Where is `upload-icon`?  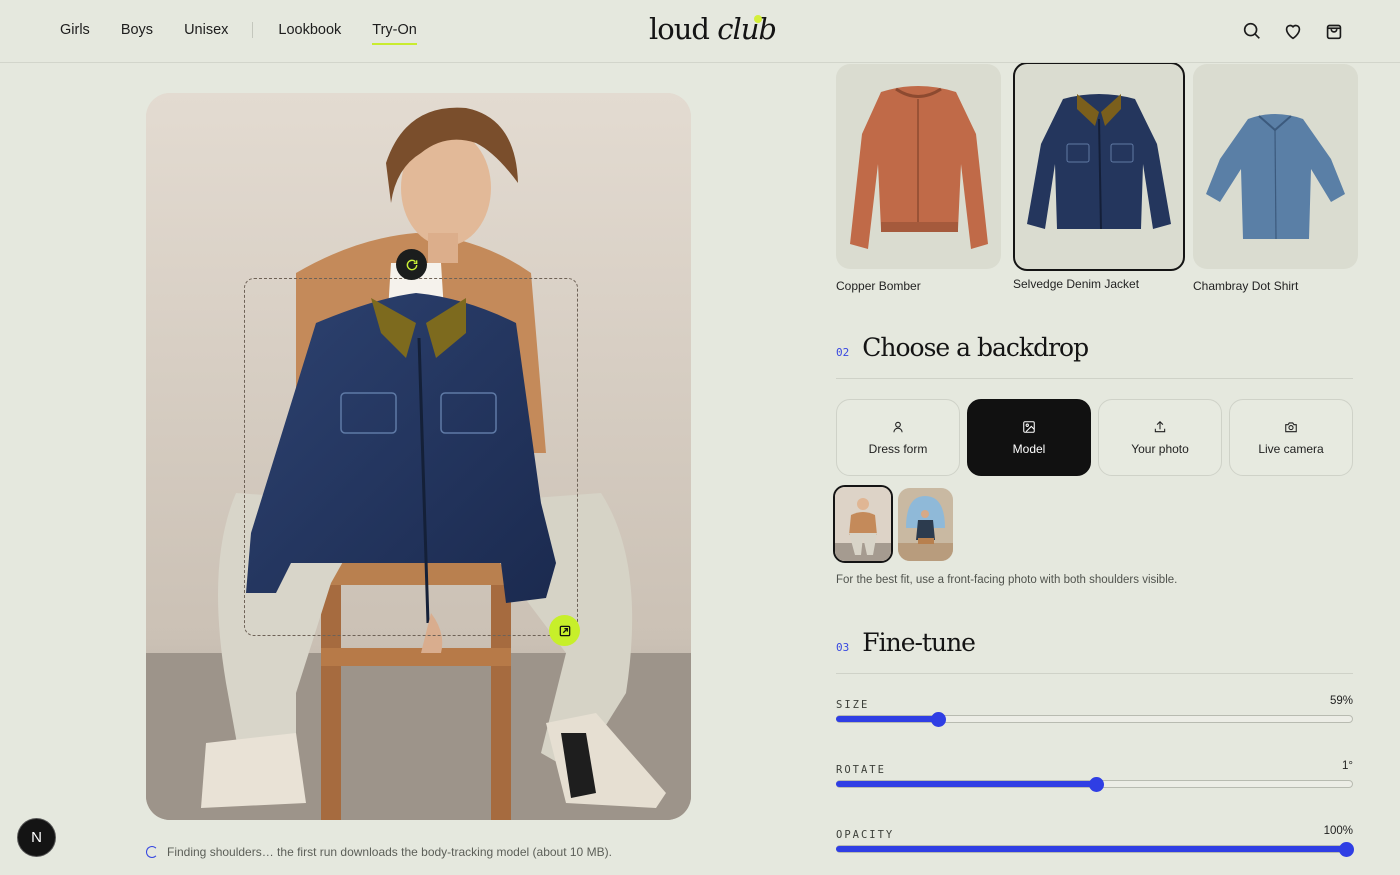 upload-icon is located at coordinates (1160, 426).